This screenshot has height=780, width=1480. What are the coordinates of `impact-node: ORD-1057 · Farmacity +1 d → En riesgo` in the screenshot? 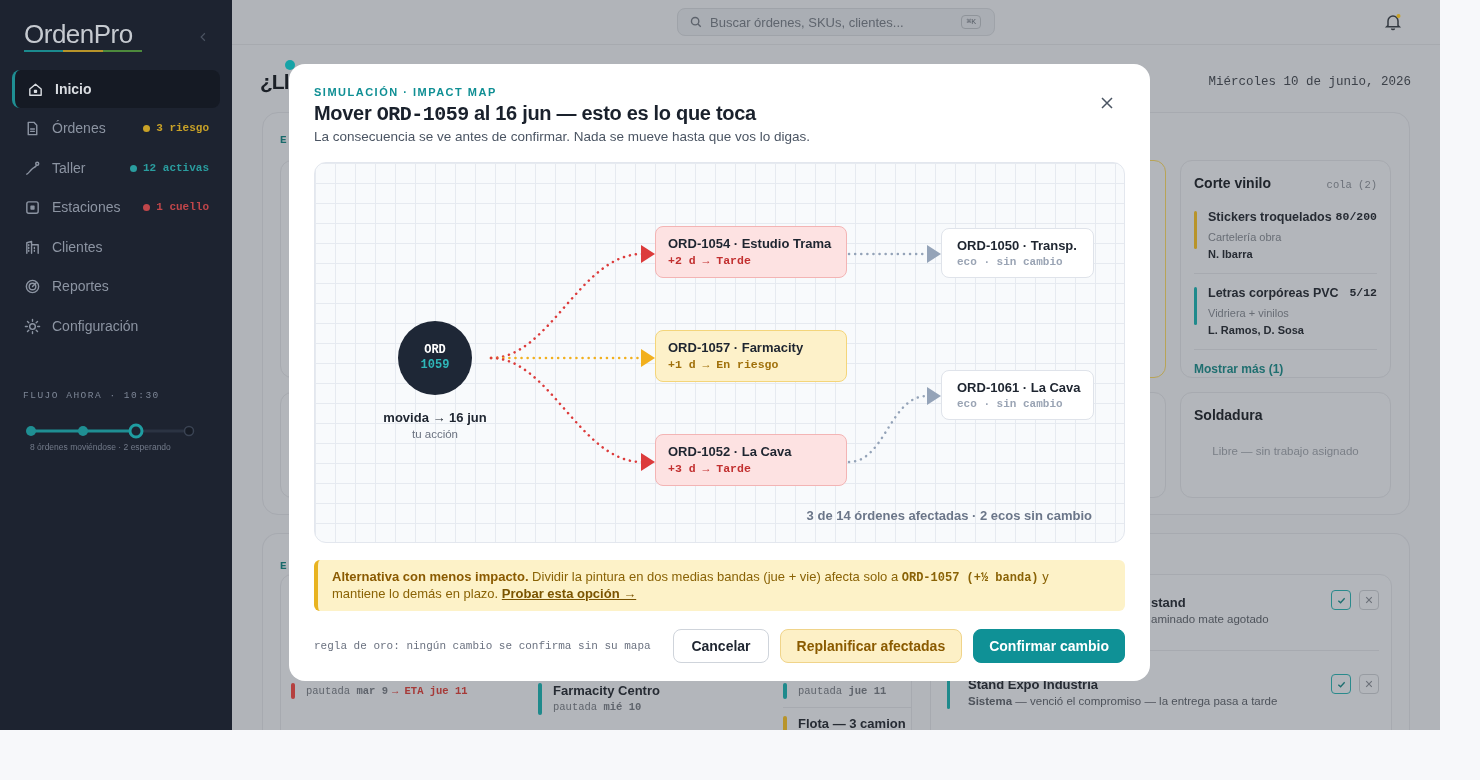 It's located at (751, 356).